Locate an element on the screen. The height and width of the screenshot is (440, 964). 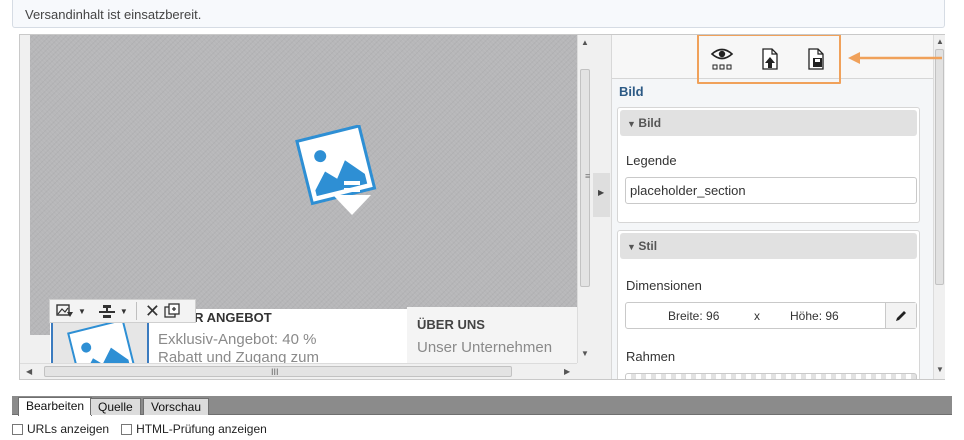
canvas-vertical-scroll-thumb: ≡ is located at coordinates (585, 178).